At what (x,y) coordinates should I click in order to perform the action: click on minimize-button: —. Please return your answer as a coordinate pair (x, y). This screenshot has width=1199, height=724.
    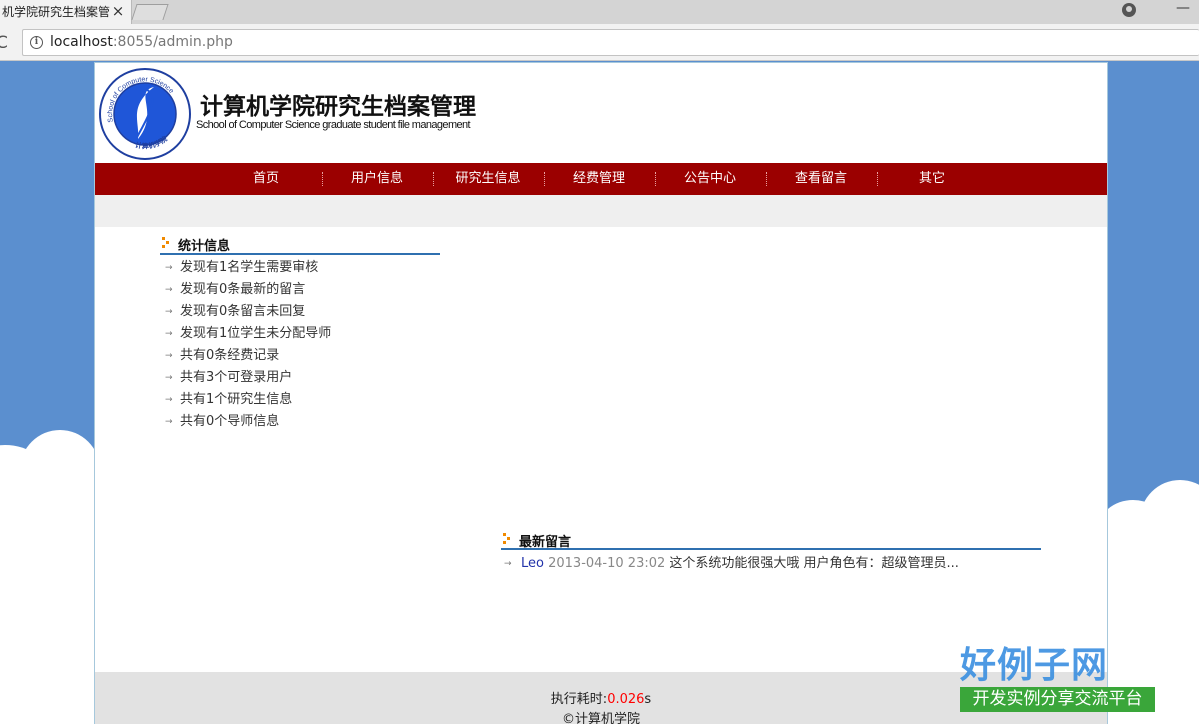
    Looking at the image, I should click on (1183, 10).